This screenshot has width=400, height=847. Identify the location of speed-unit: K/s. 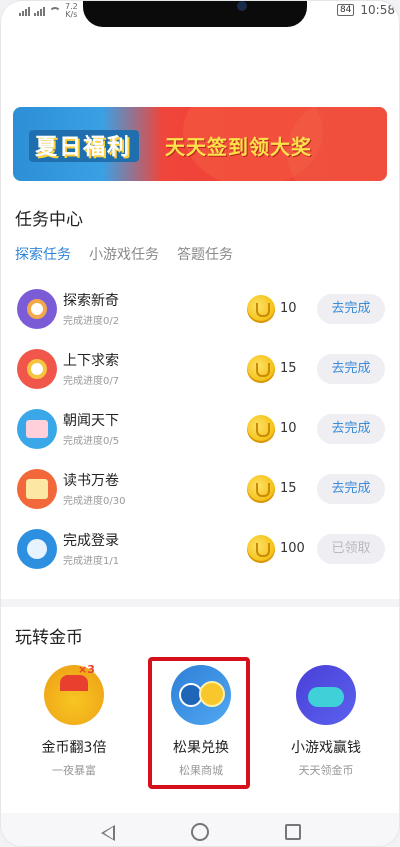
(71, 14).